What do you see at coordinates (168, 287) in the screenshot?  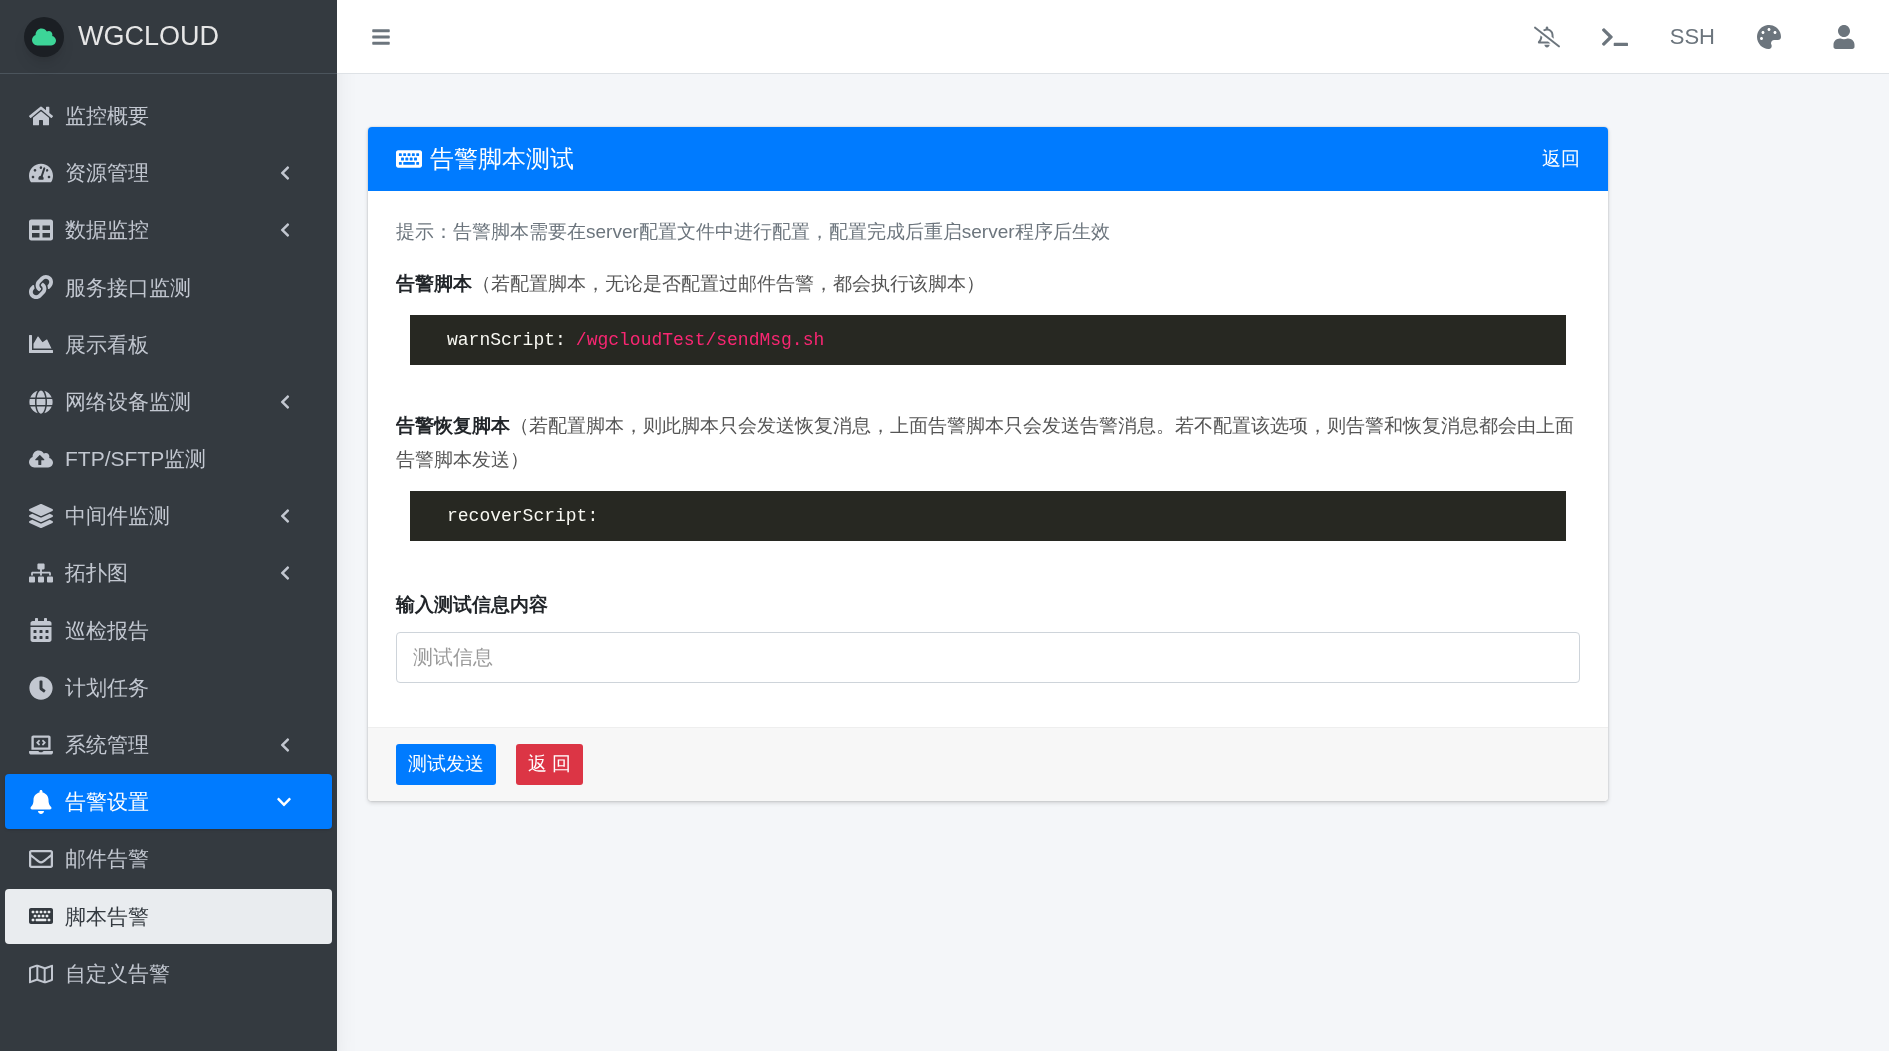 I see `sidebar-item: 服务接口监测` at bounding box center [168, 287].